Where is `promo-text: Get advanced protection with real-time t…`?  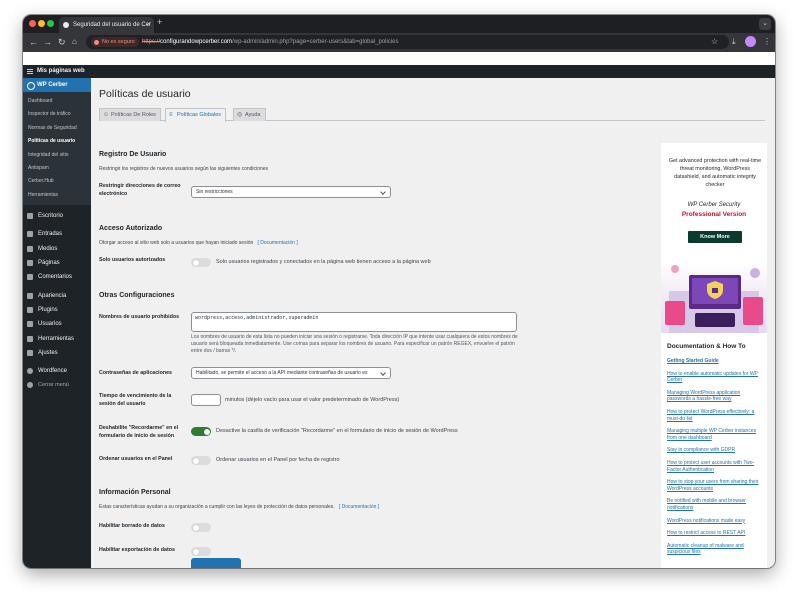 promo-text: Get advanced protection with real-time t… is located at coordinates (715, 173).